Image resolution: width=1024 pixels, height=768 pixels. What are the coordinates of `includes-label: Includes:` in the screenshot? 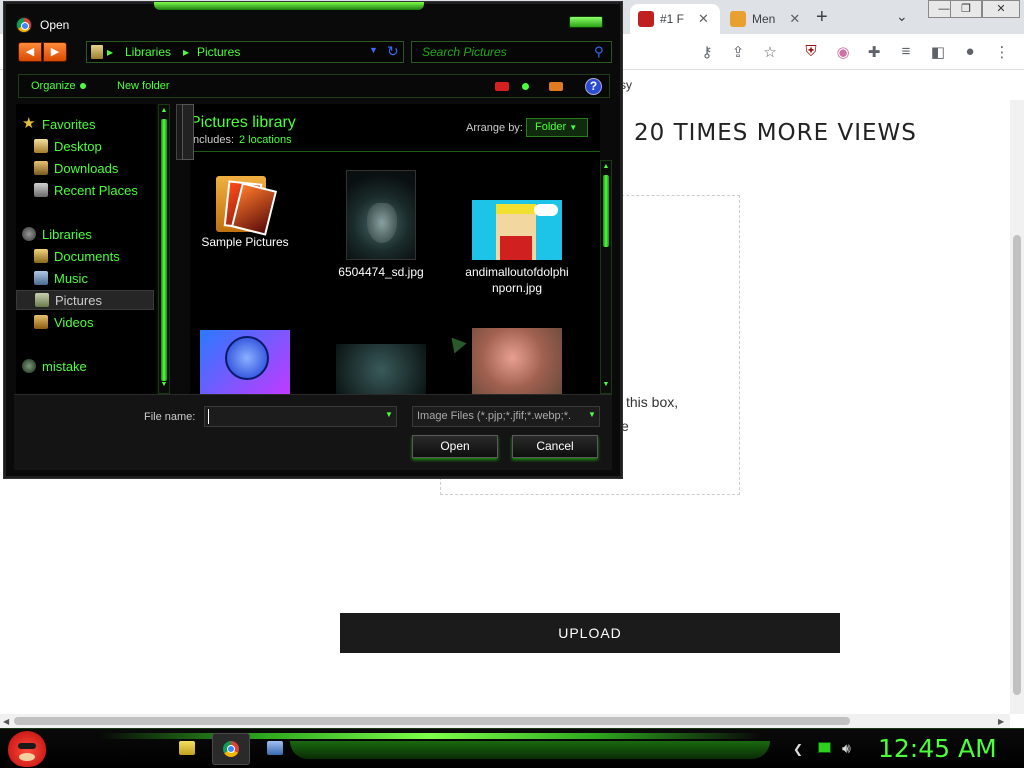 It's located at (212, 140).